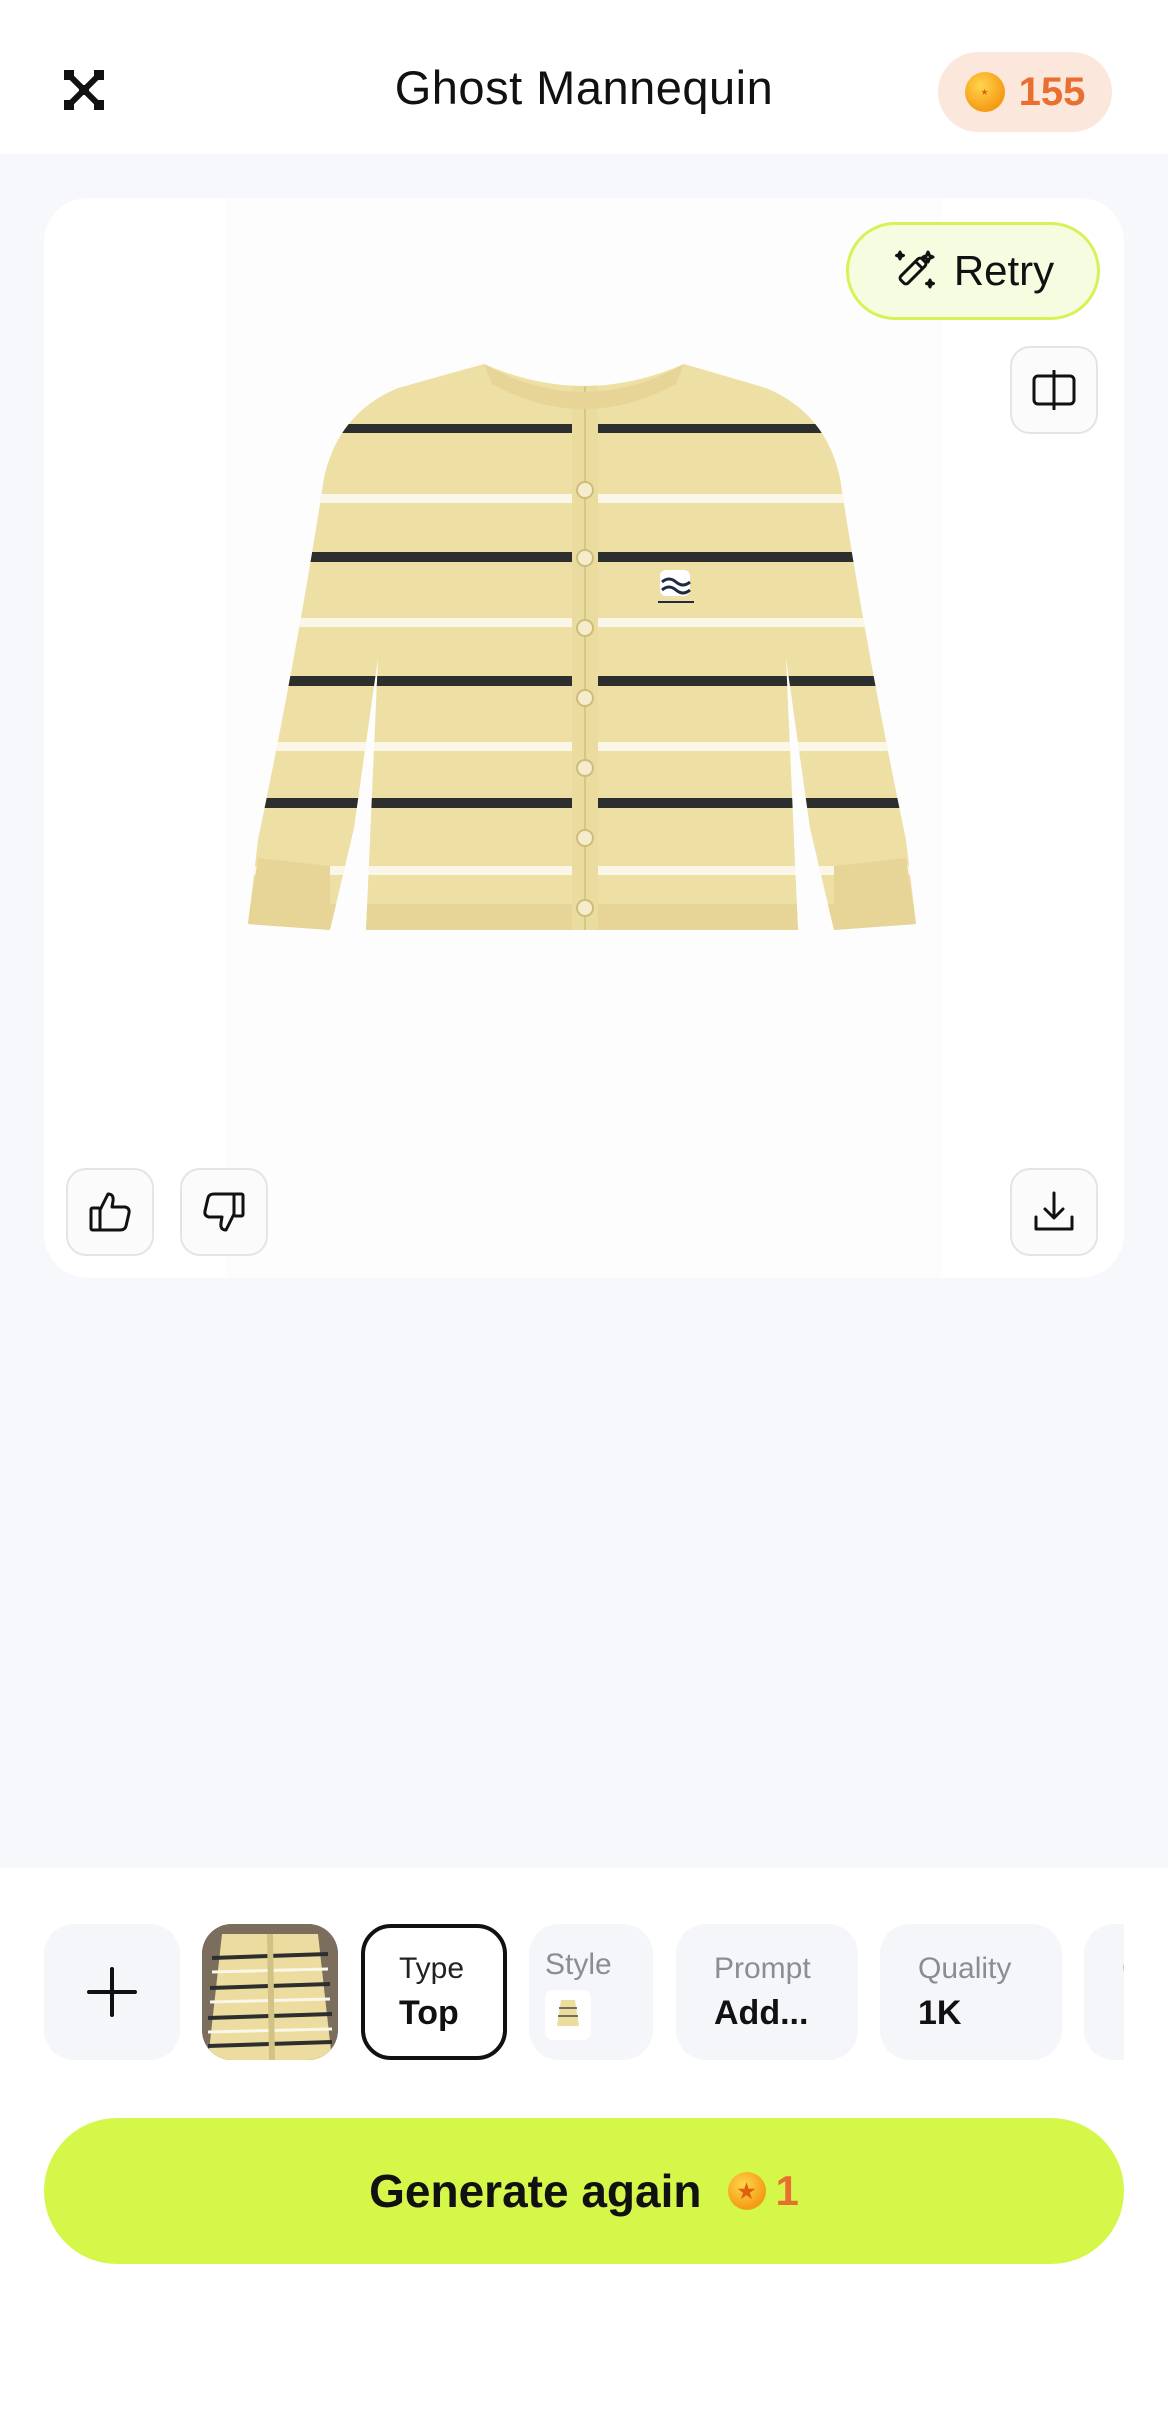  What do you see at coordinates (578, 1964) in the screenshot?
I see `style-chip-label: Style` at bounding box center [578, 1964].